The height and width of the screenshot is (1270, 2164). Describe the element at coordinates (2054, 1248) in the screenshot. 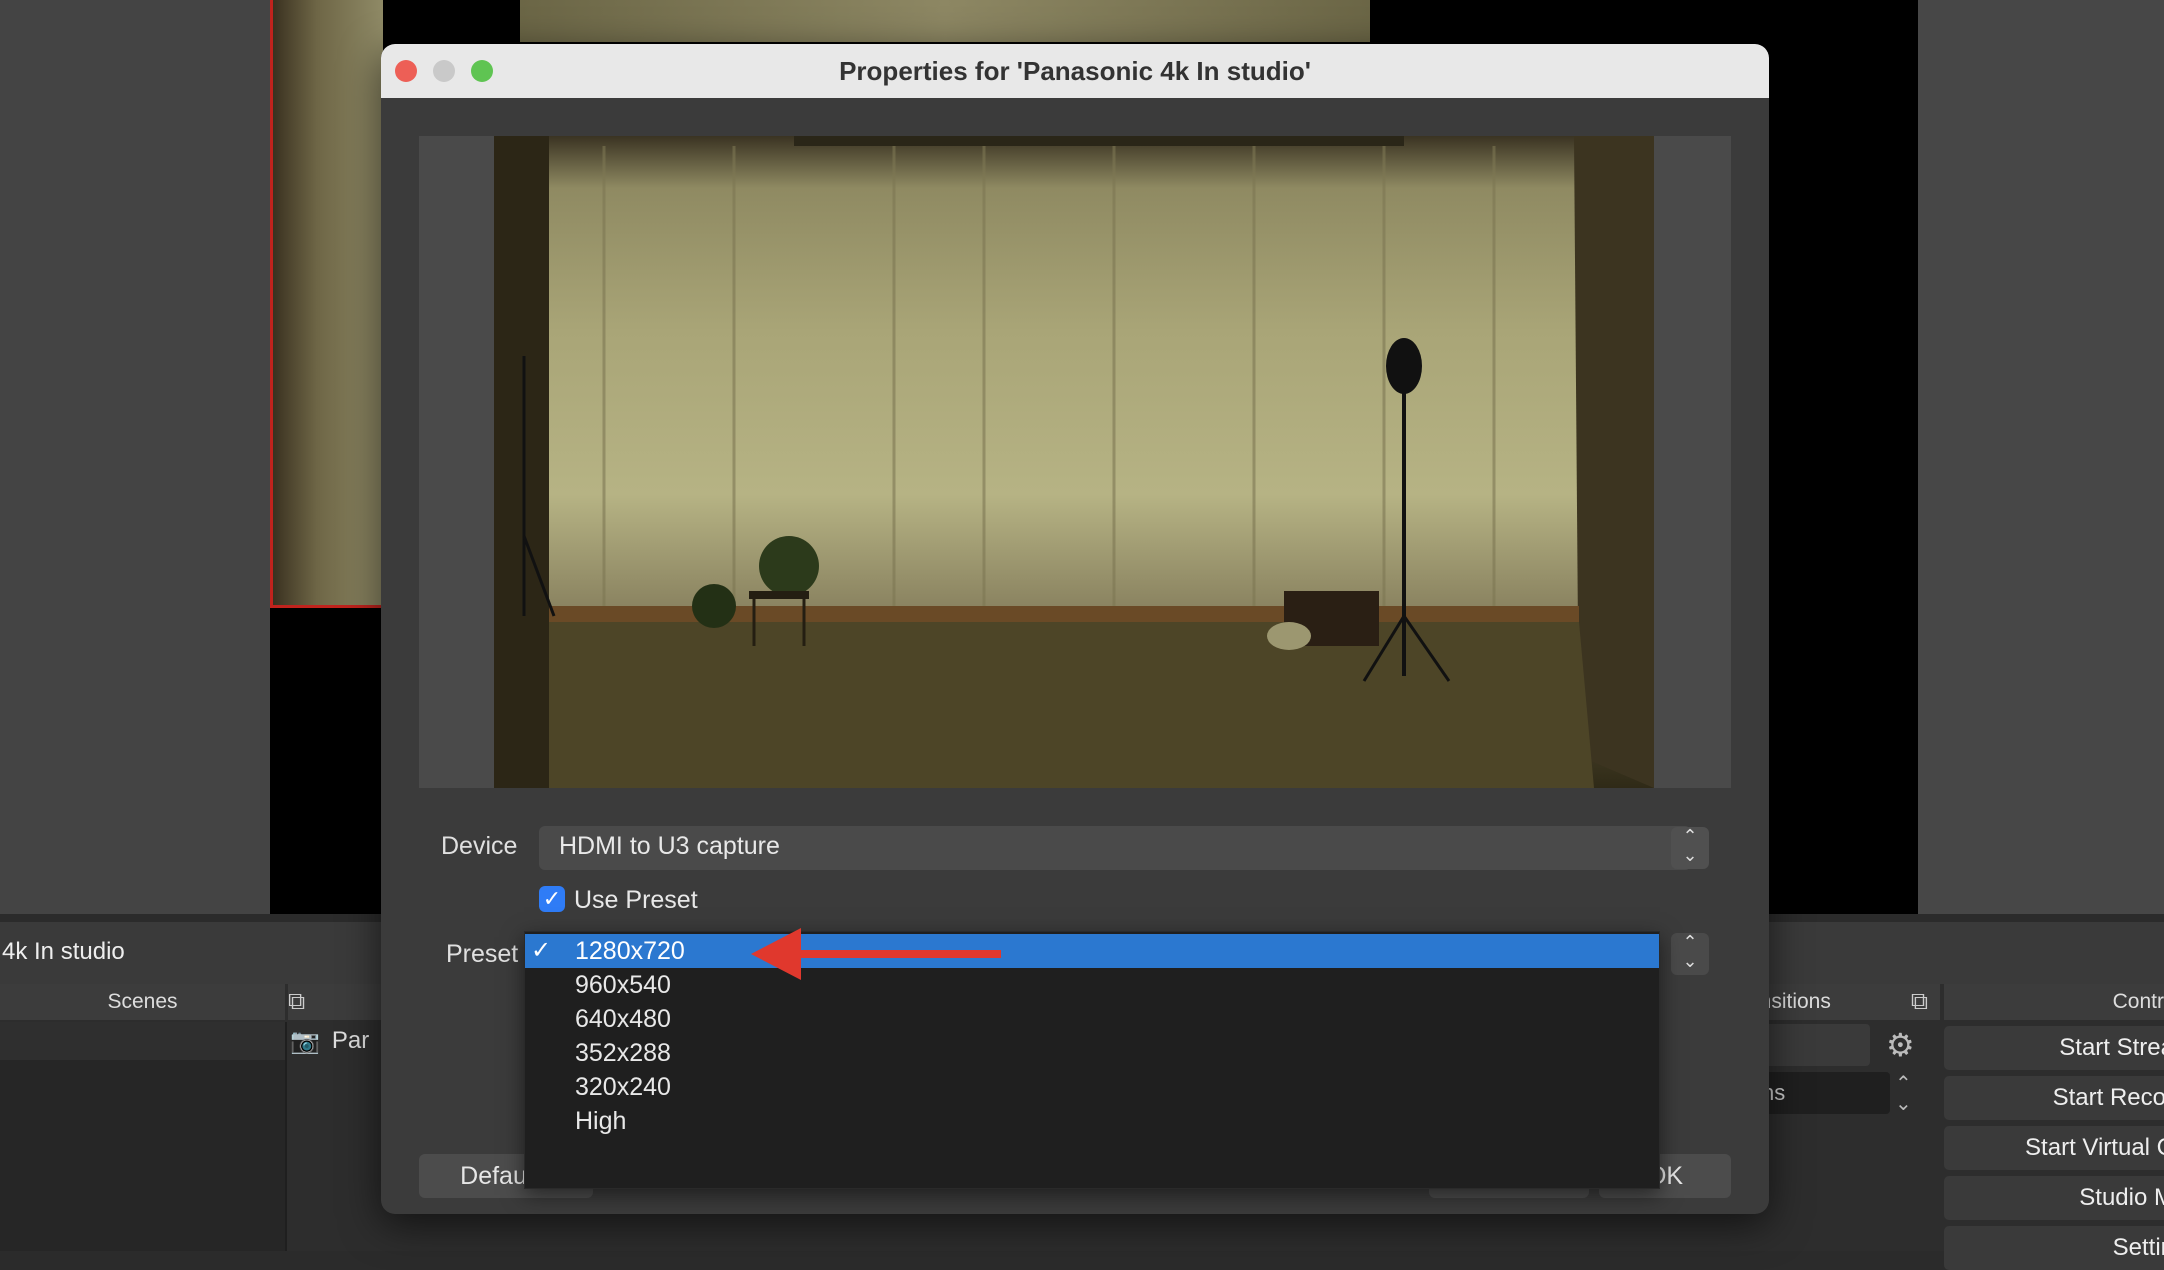

I see `settings-button: Settin` at that location.